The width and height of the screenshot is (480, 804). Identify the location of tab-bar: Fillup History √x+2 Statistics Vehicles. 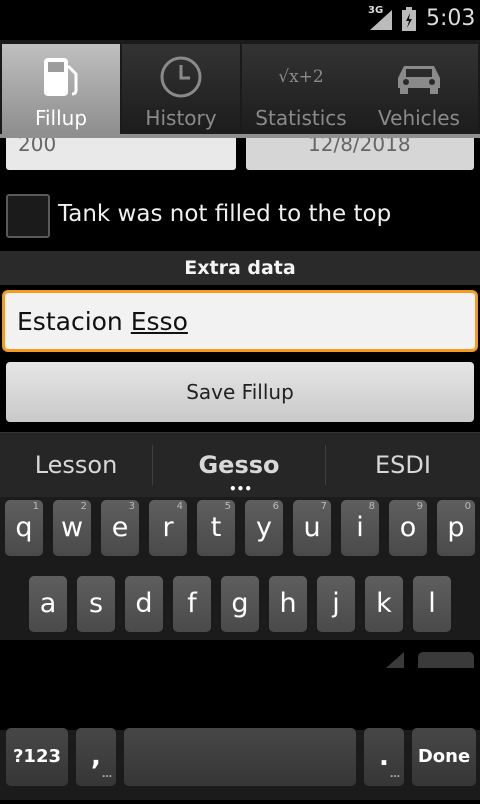
(240, 88).